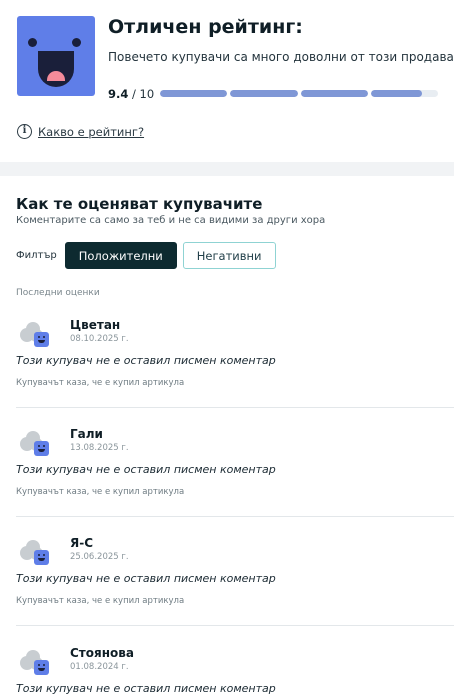 The width and height of the screenshot is (454, 699). Describe the element at coordinates (143, 94) in the screenshot. I see `score-max: / 10` at that location.